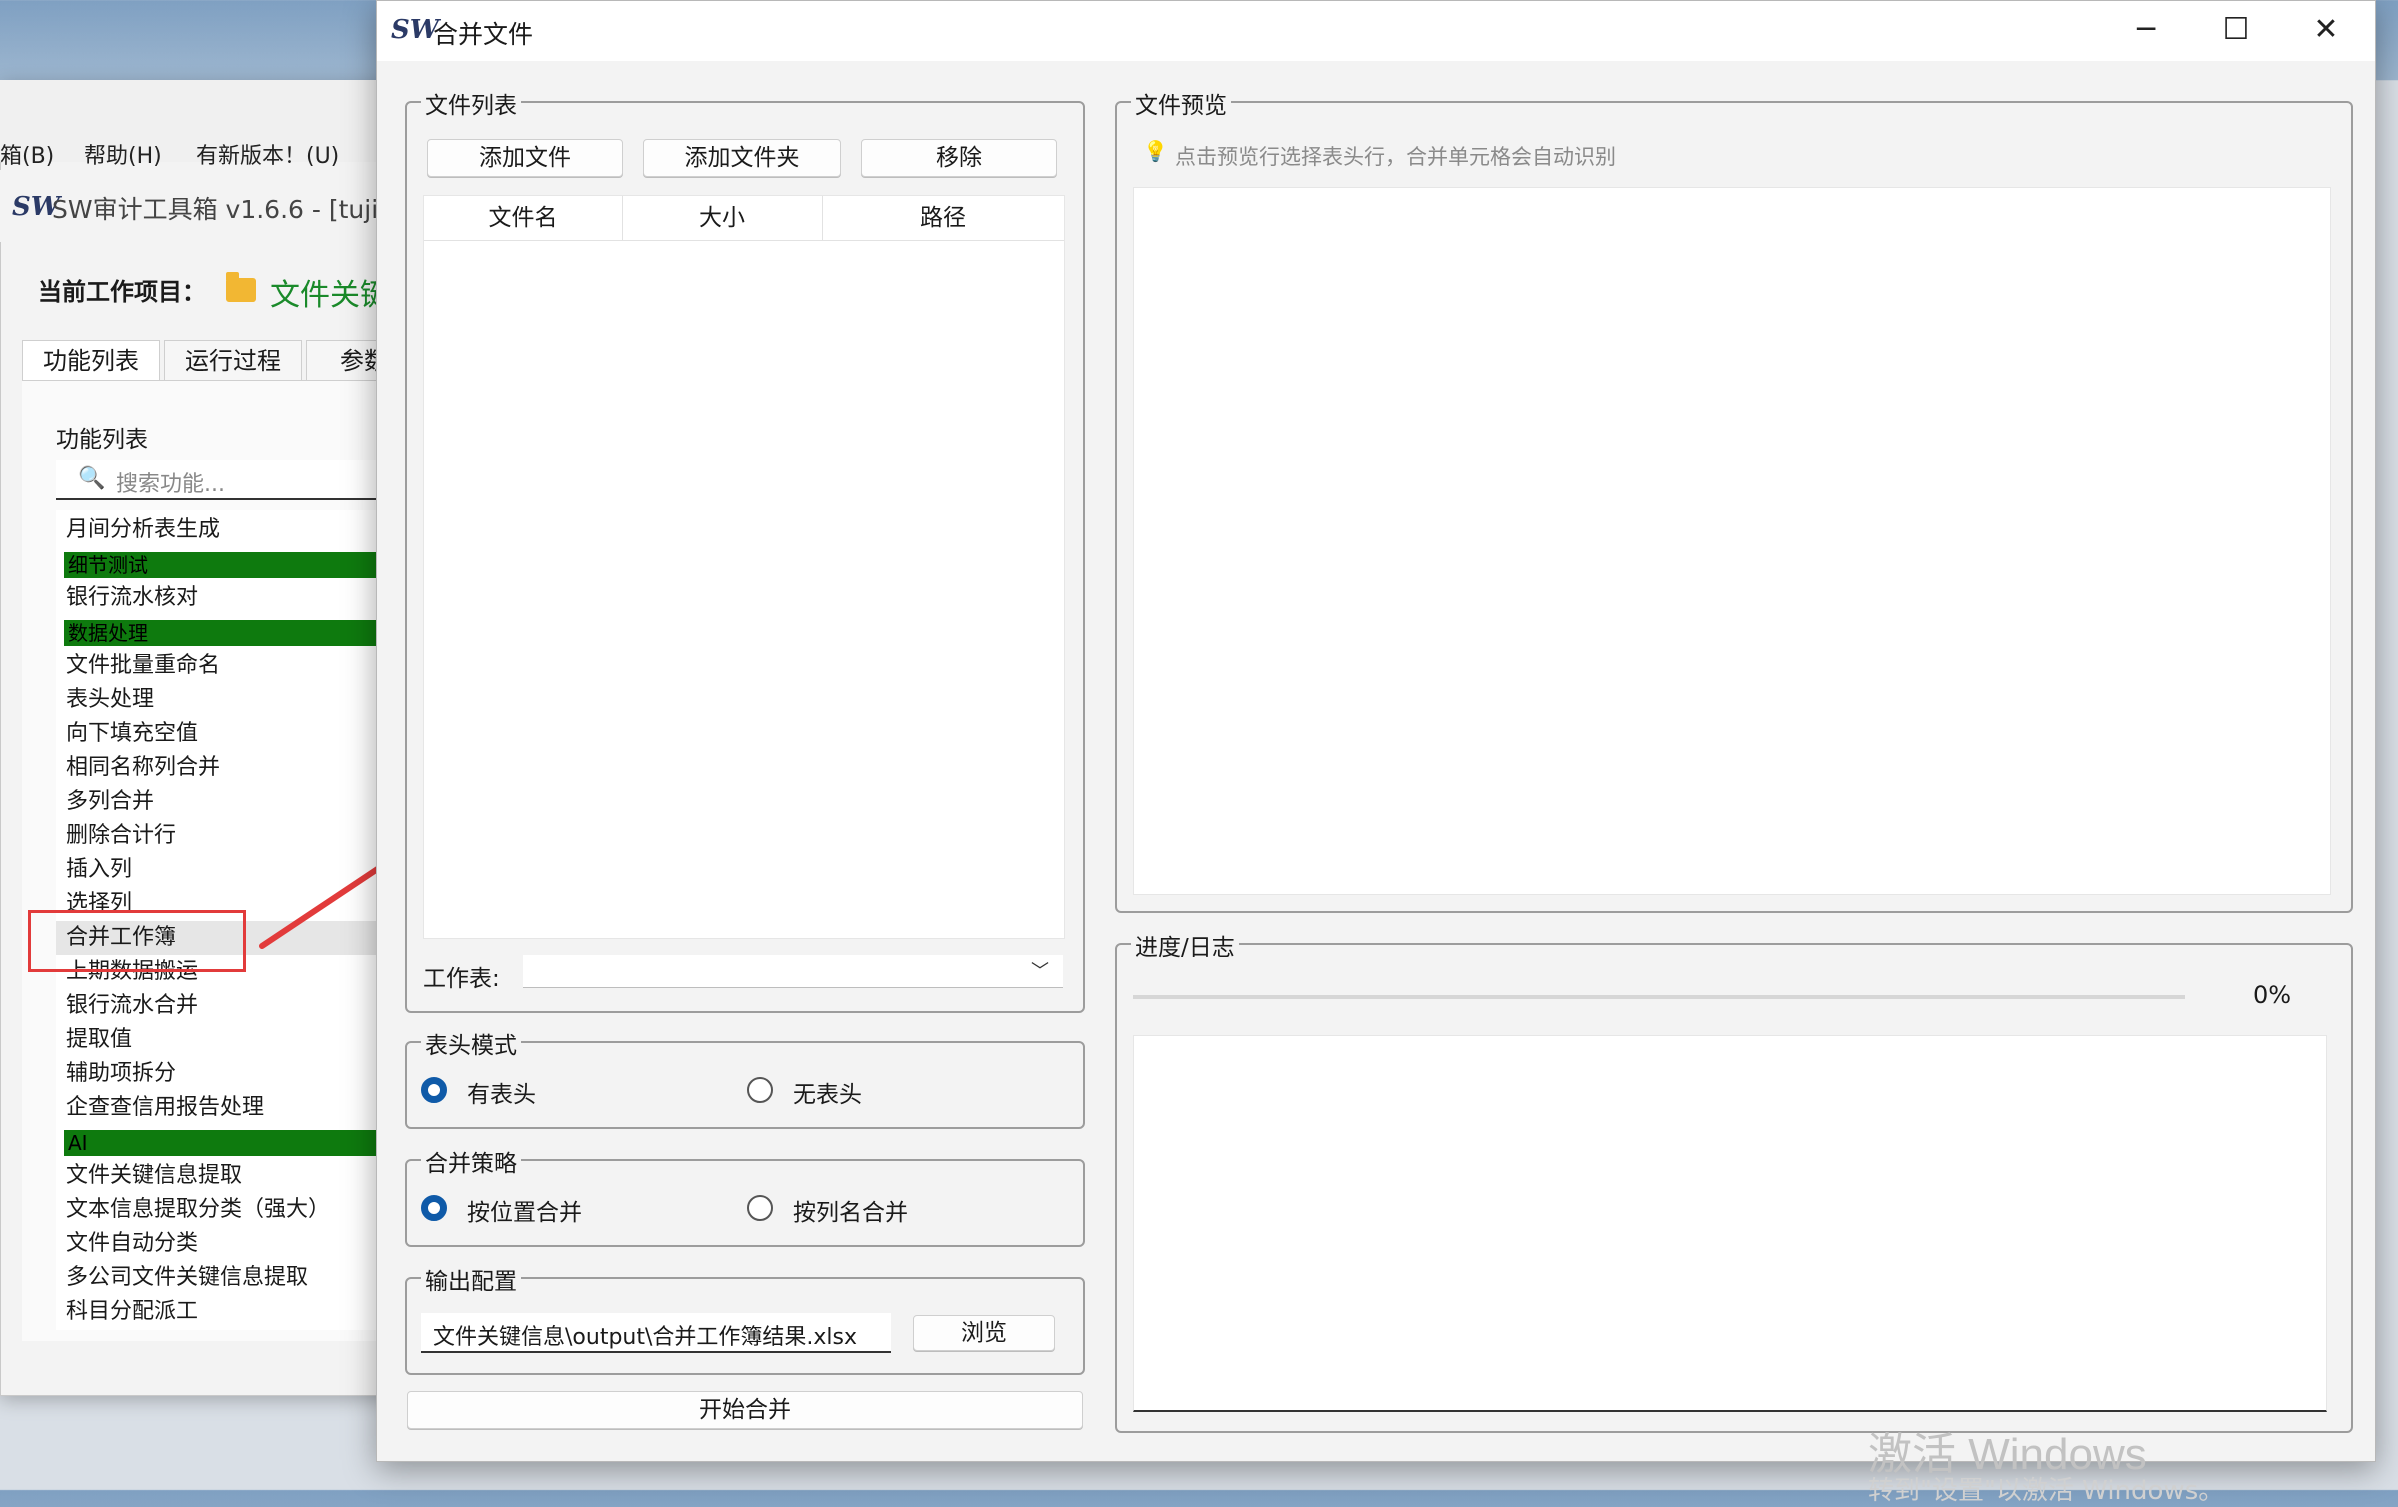 This screenshot has height=1507, width=2398. What do you see at coordinates (267, 154) in the screenshot?
I see `menu-item-update: 有新版本！(U)` at bounding box center [267, 154].